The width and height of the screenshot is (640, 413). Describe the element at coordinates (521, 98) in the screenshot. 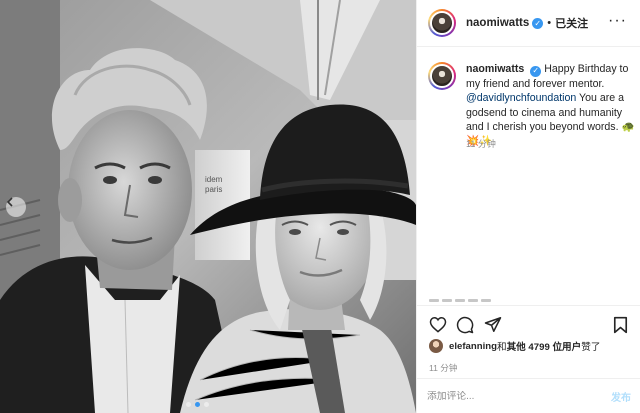

I see `caption-mention-link: @davidlynchfoundation` at that location.